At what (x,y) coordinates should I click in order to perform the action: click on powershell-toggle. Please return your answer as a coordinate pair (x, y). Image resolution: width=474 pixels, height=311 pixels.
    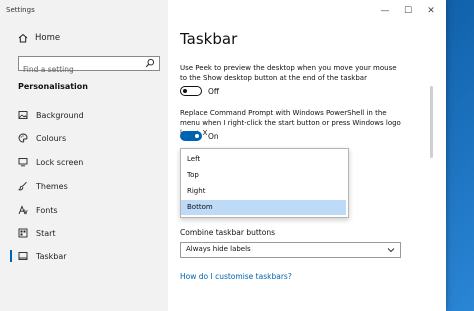
    Looking at the image, I should click on (191, 136).